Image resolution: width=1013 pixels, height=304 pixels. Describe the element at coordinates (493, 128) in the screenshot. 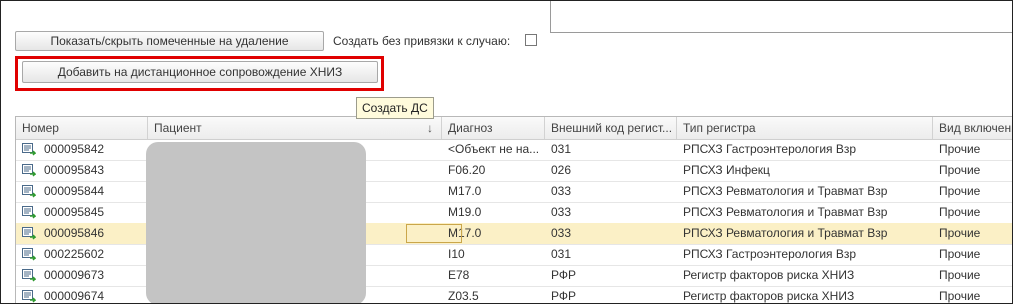

I see `col-diagnosis: Диагноз` at that location.